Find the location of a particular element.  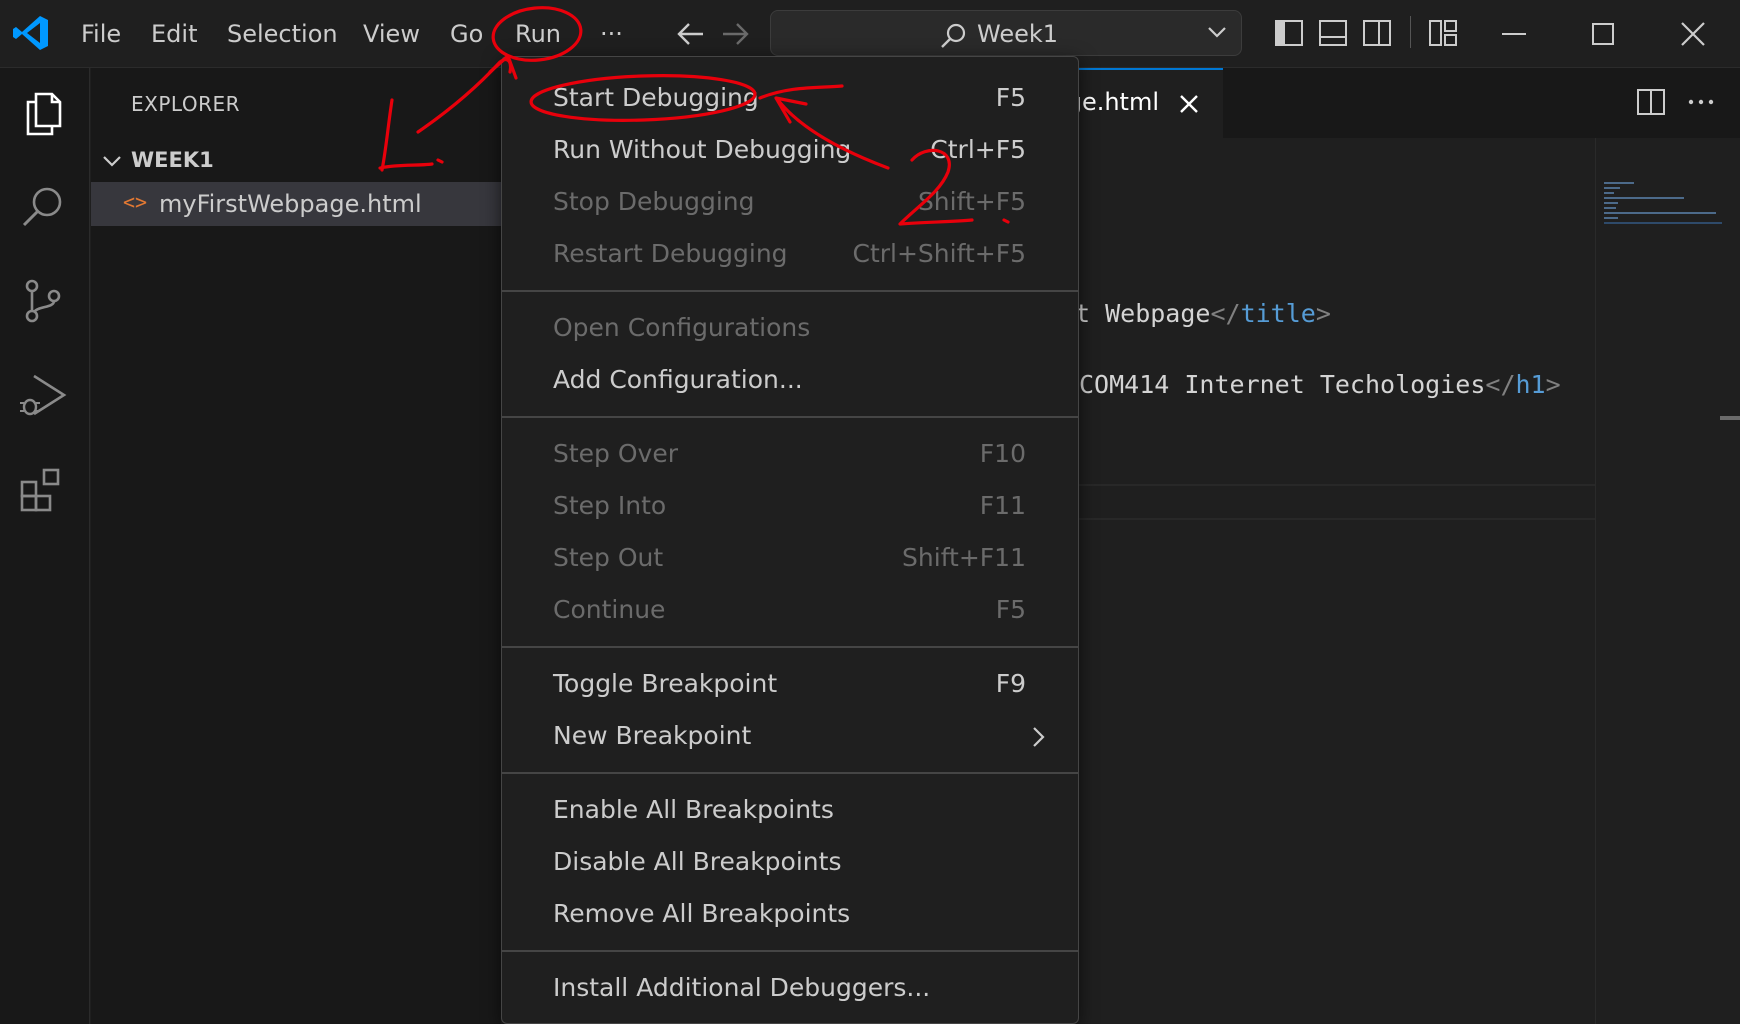

activity-bar is located at coordinates (45, 546).